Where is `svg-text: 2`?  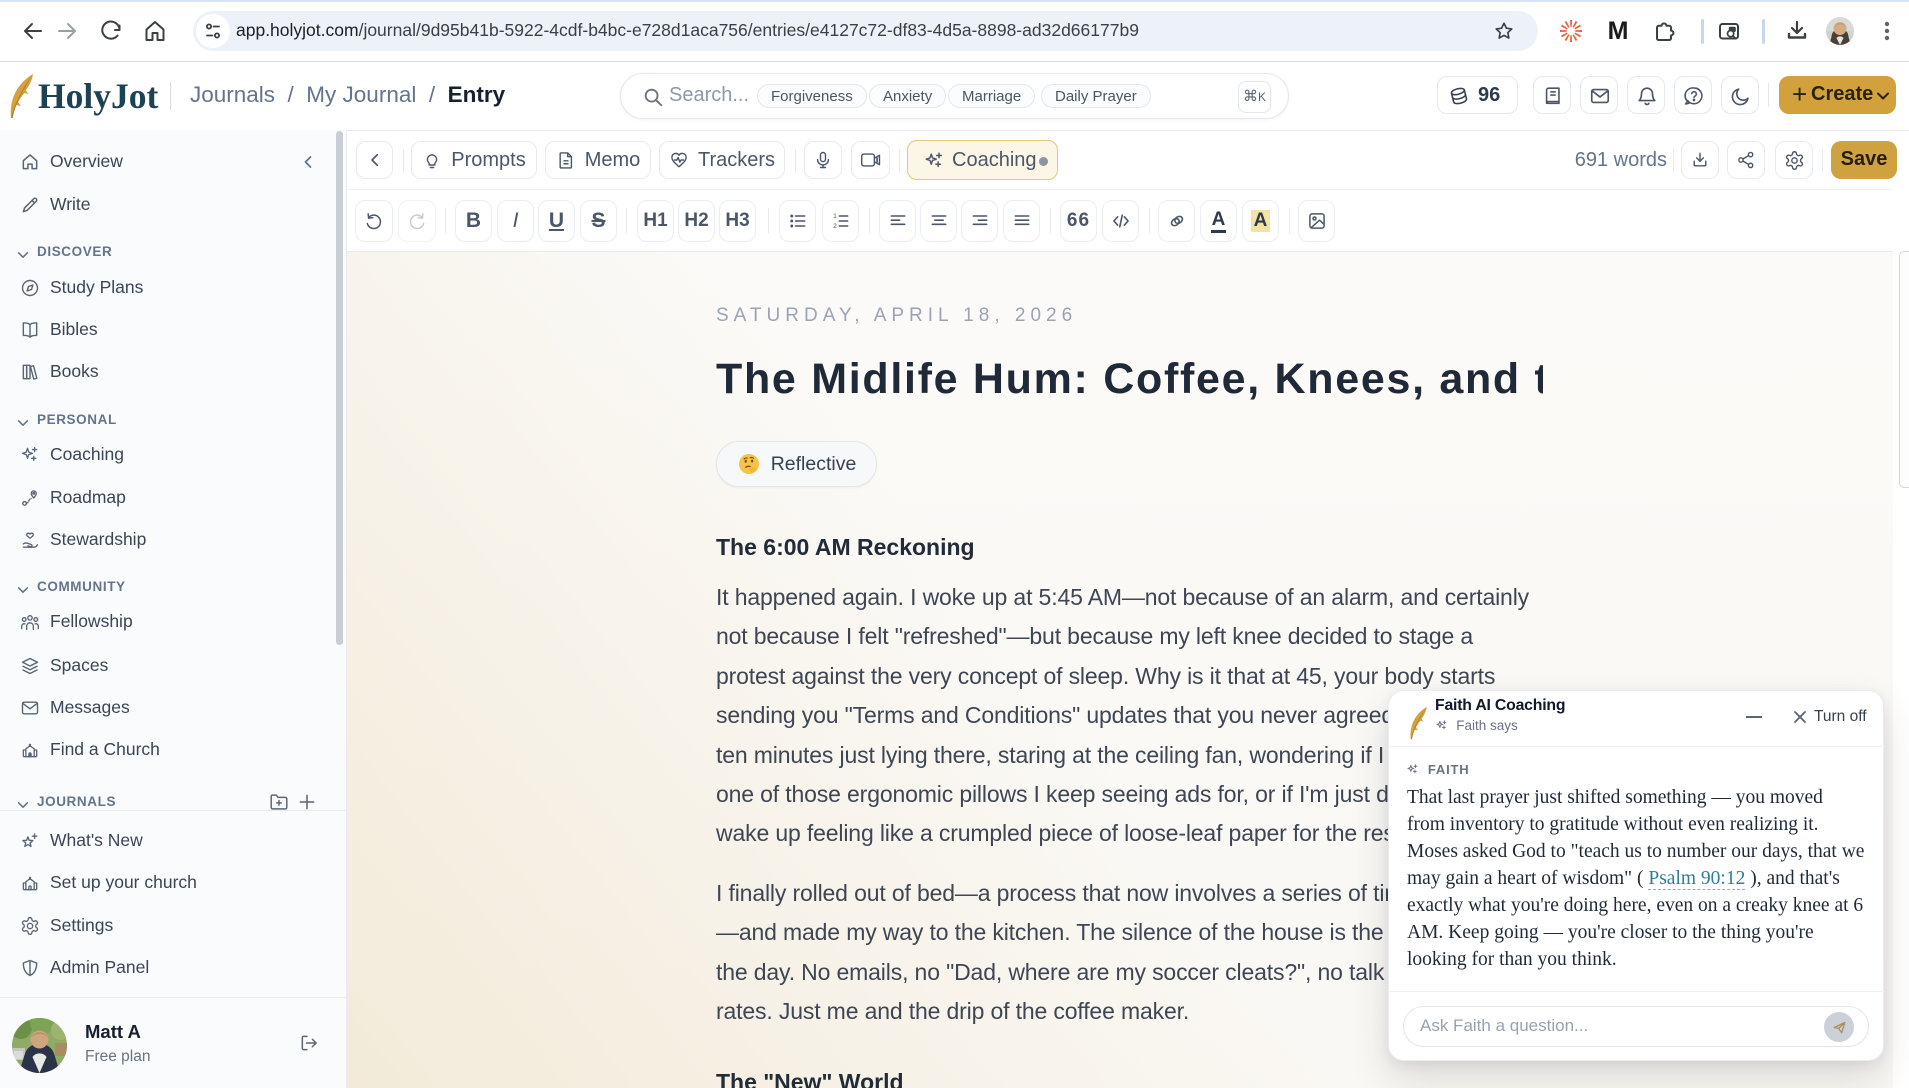 svg-text: 2 is located at coordinates (835, 226).